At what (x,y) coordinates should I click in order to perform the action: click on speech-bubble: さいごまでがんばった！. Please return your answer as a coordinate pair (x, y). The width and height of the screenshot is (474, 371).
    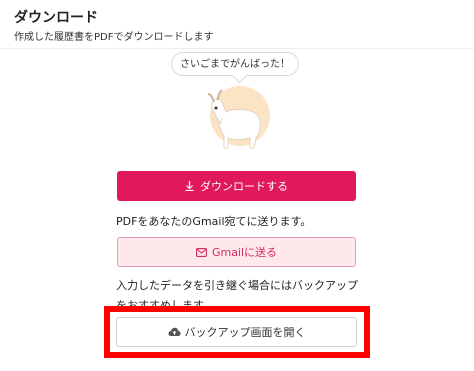
    Looking at the image, I should click on (235, 64).